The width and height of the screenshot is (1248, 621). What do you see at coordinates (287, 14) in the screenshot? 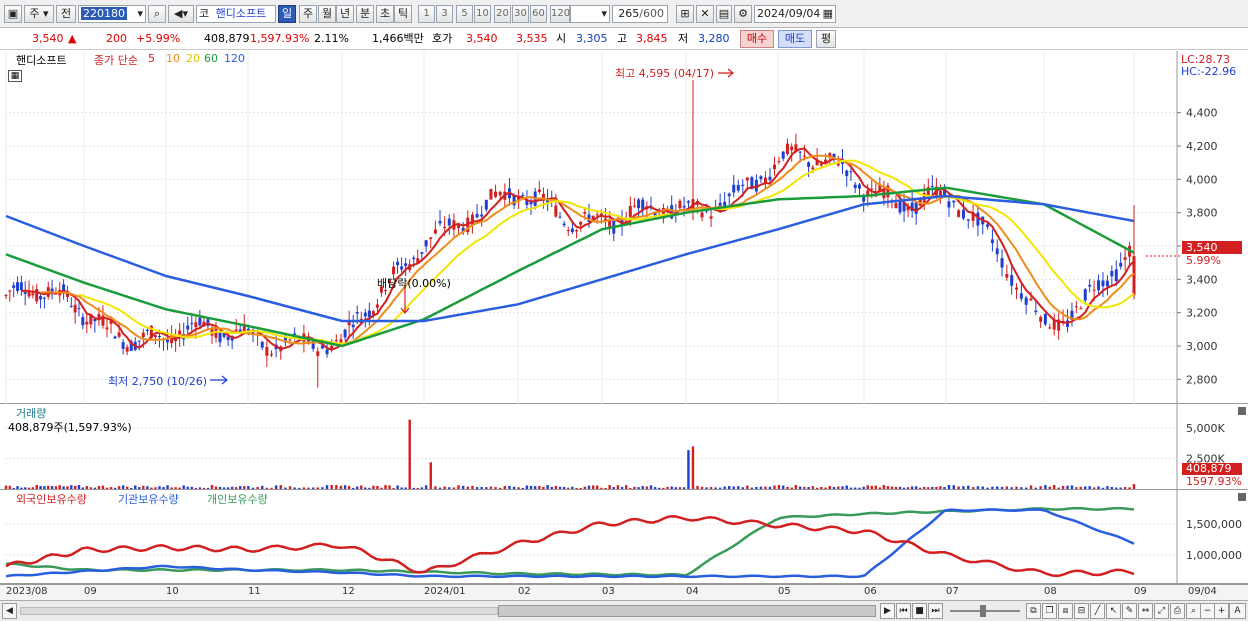
I see `tab-period-0: 일` at bounding box center [287, 14].